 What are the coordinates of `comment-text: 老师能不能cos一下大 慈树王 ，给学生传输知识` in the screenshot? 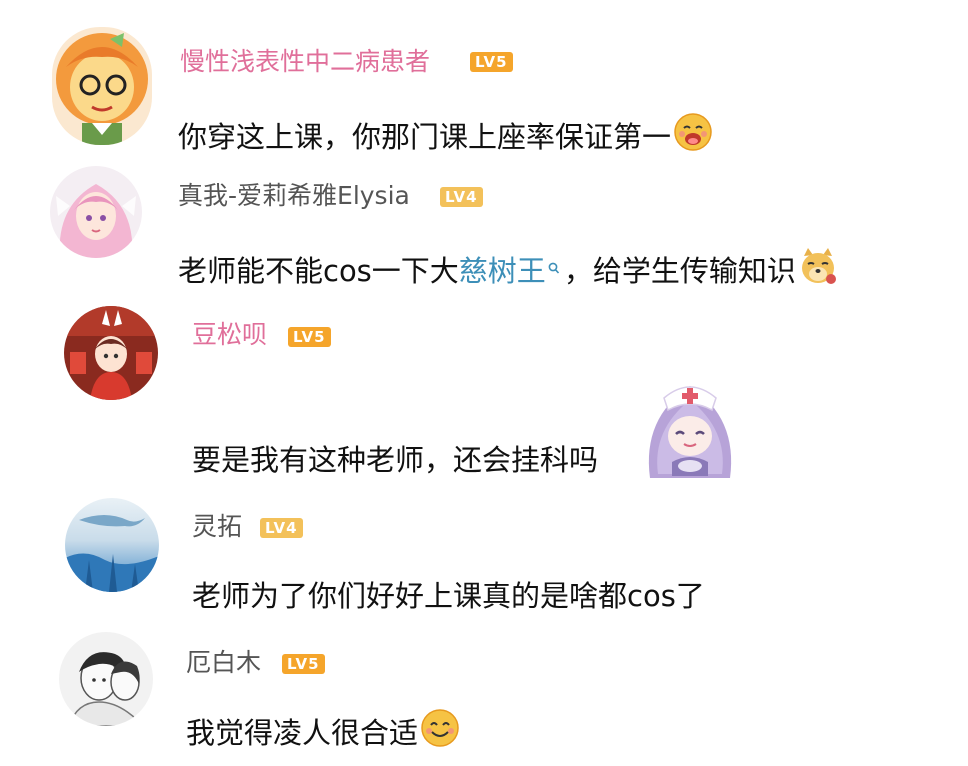 It's located at (508, 271).